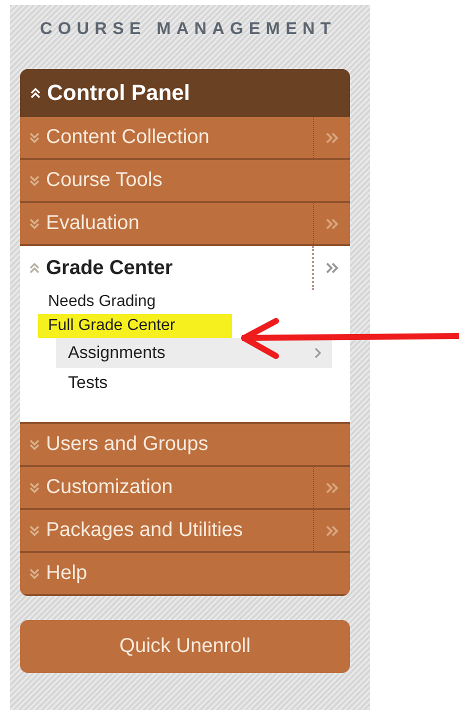 The image size is (459, 710). I want to click on section-label: Course Tools, so click(104, 180).